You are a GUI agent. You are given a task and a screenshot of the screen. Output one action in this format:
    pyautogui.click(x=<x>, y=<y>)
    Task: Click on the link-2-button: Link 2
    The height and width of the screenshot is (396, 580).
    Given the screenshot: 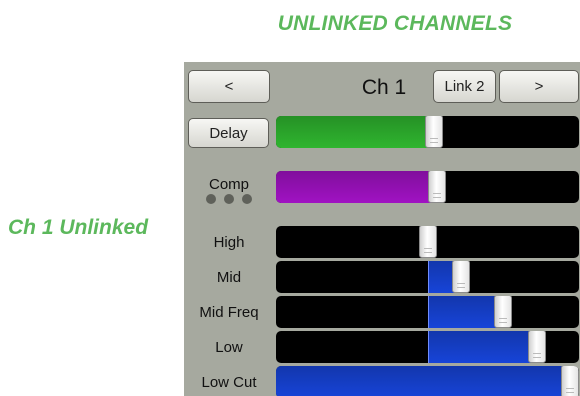 What is the action you would take?
    pyautogui.click(x=464, y=86)
    